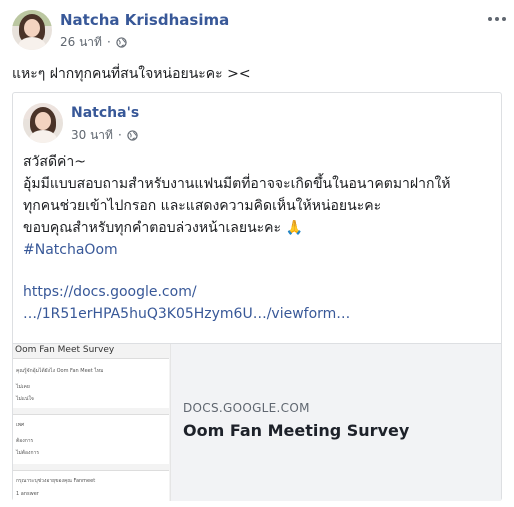  What do you see at coordinates (25, 441) in the screenshot?
I see `thumb-line: ต้องการ` at bounding box center [25, 441].